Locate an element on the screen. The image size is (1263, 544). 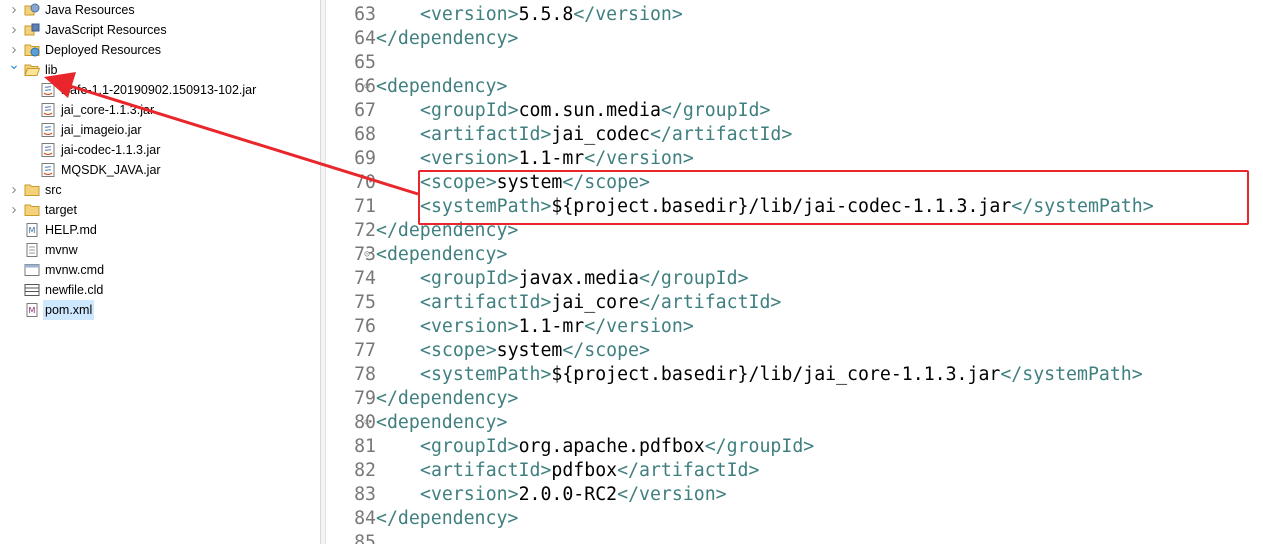
code-line: 70 <scope>system</scope> is located at coordinates (794, 183).